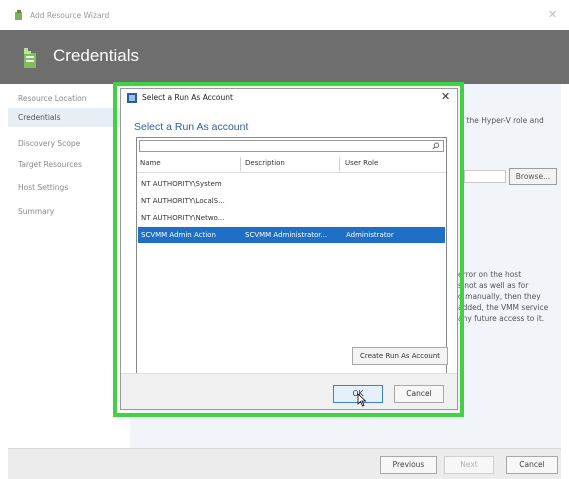 This screenshot has height=479, width=569. I want to click on nav-item-summary: Summary, so click(69, 211).